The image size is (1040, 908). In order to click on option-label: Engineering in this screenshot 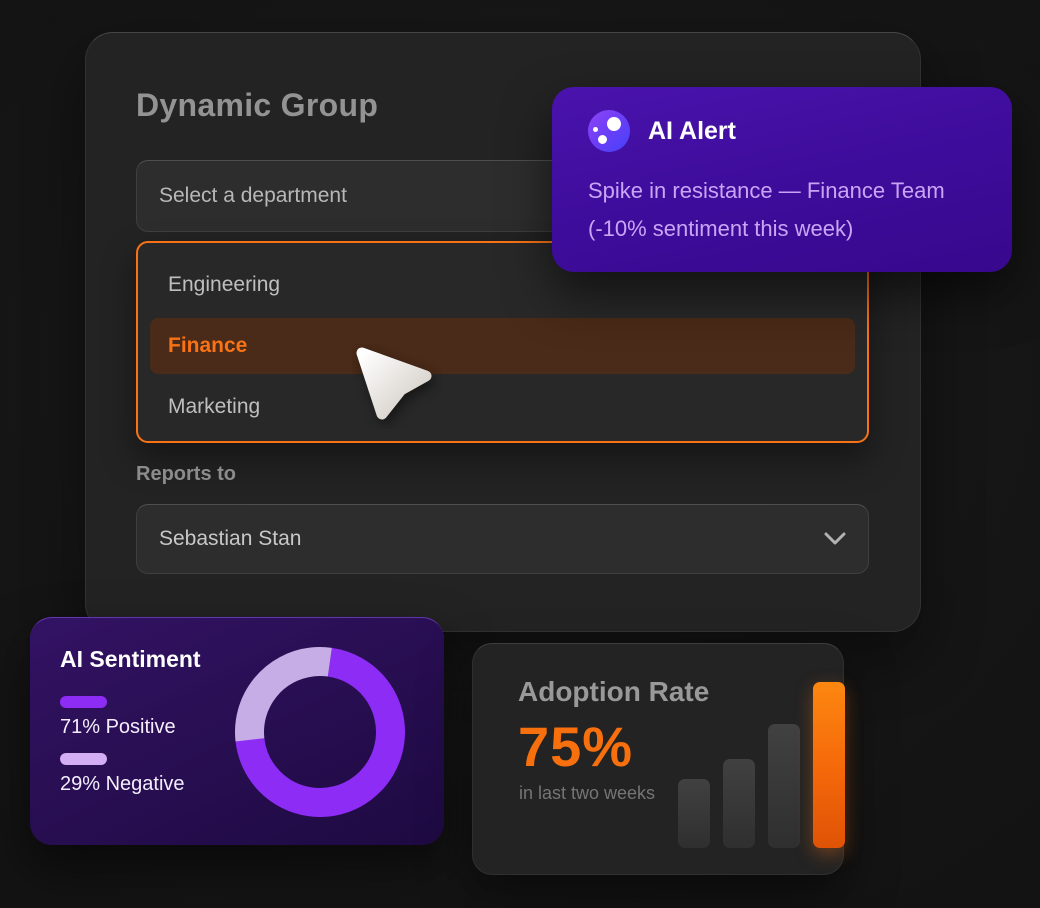, I will do `click(224, 284)`.